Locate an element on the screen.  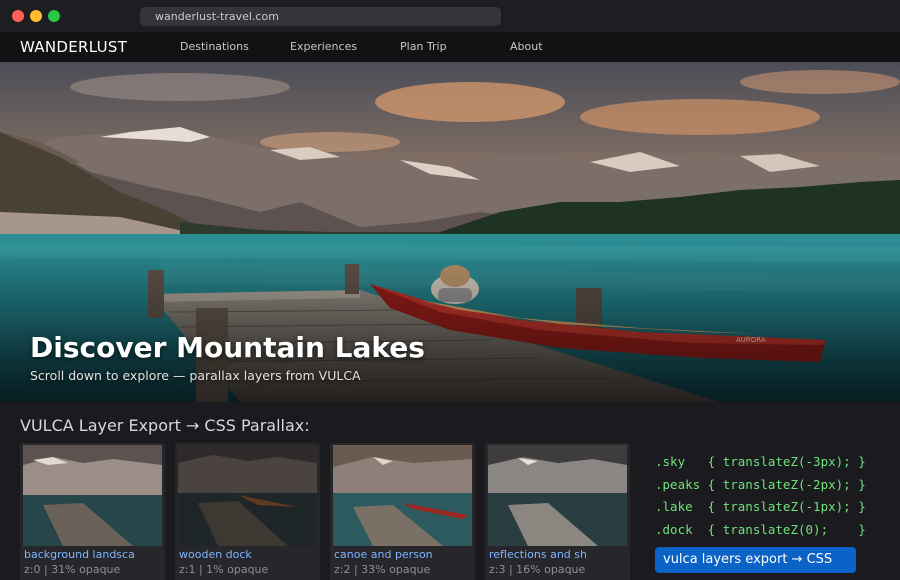
layer-card-reflections: reflections and sh z:3 | 16% opaque is located at coordinates (557, 511).